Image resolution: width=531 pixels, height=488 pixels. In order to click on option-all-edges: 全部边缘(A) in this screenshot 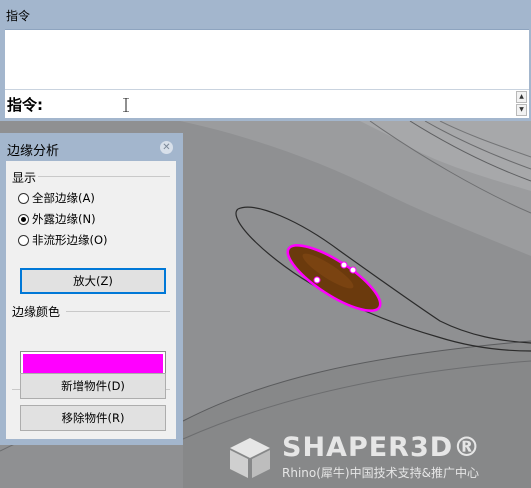, I will do `click(56, 198)`.